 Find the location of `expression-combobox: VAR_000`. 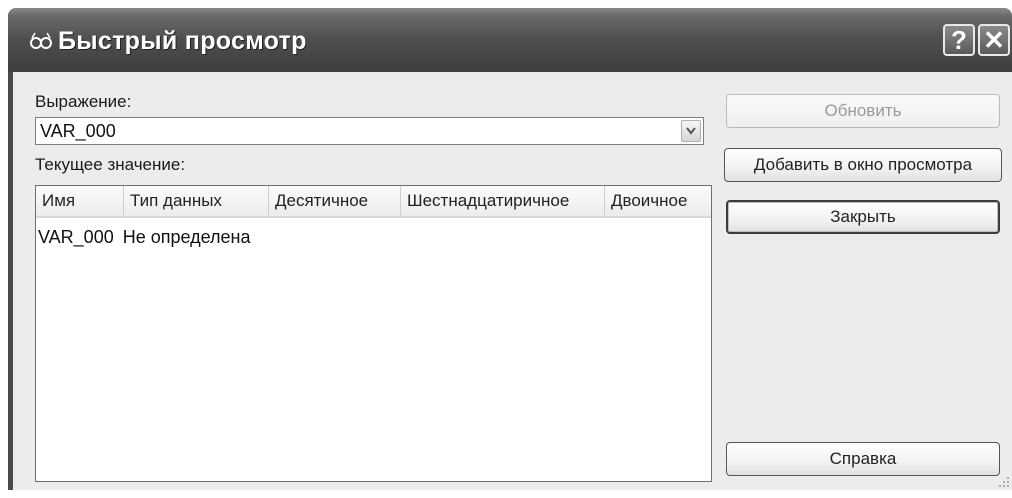

expression-combobox: VAR_000 is located at coordinates (369, 131).